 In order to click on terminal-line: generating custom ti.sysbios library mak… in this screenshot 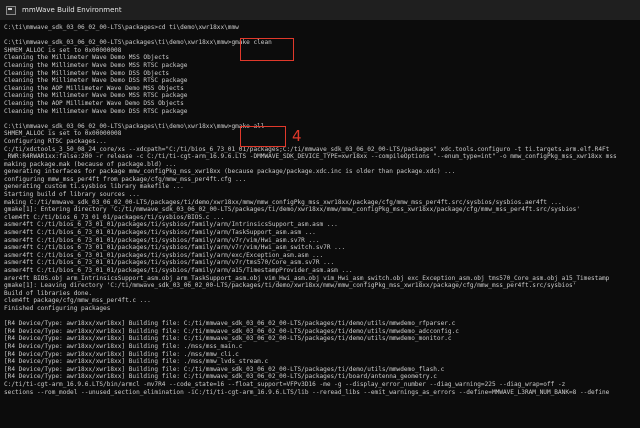, I will do `click(94, 187)`.